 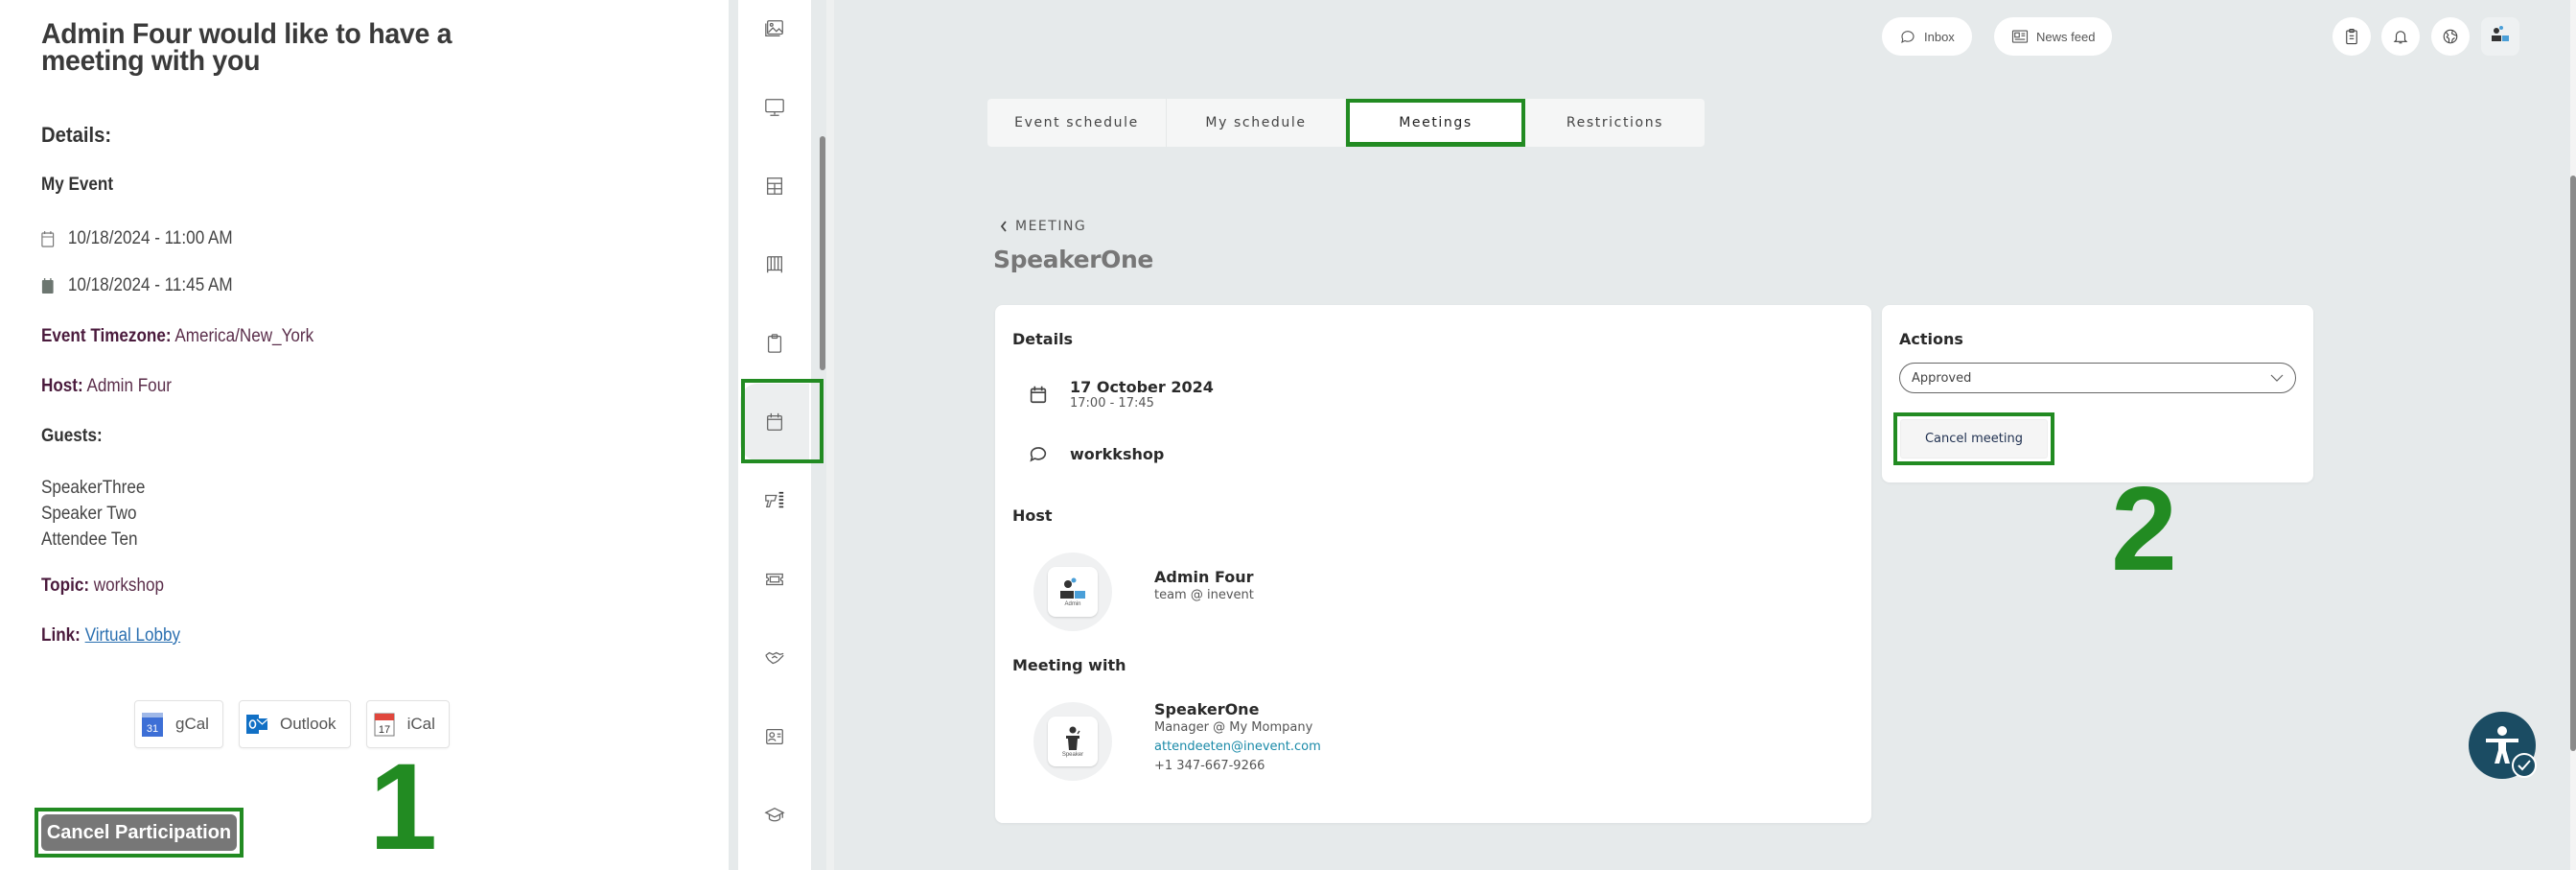 I want to click on rail-item-handshake, so click(x=775, y=658).